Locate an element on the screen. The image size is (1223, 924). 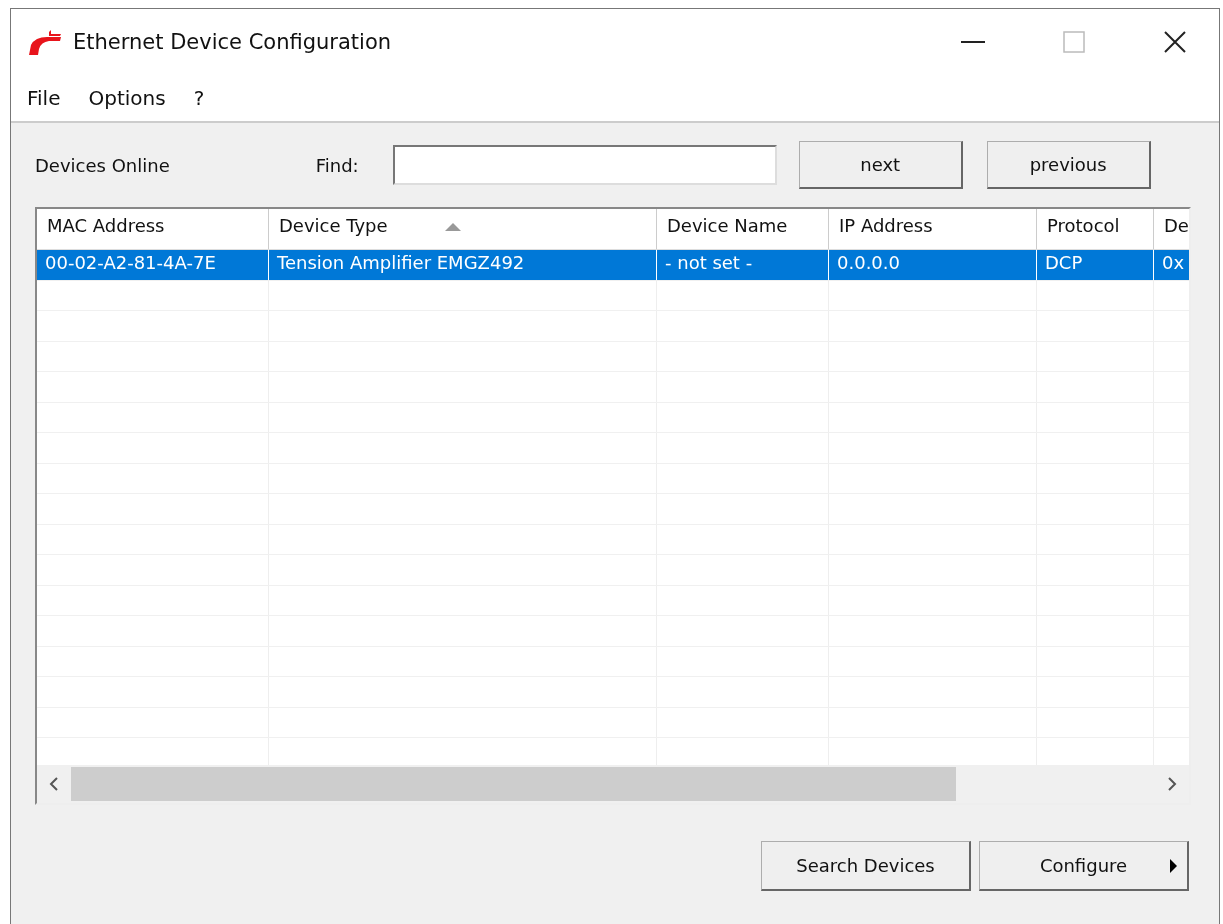
menu-item: ? is located at coordinates (199, 98).